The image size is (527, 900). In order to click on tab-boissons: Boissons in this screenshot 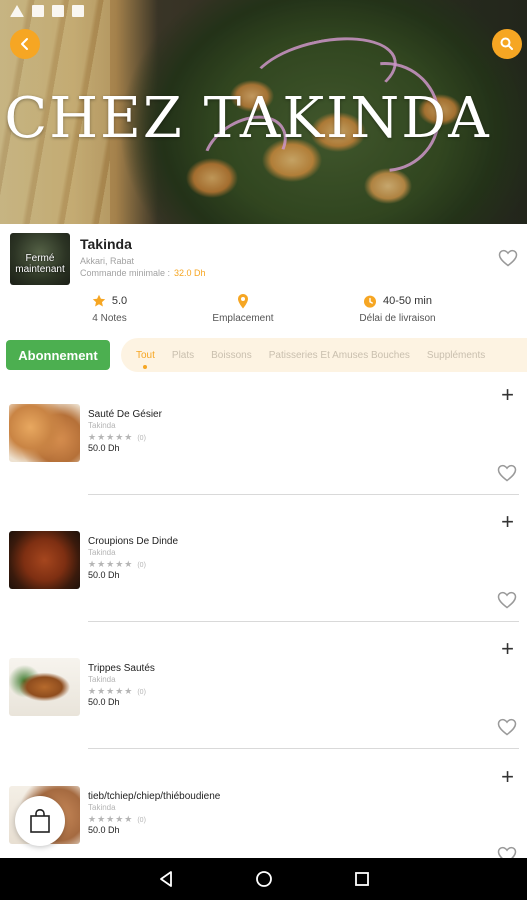, I will do `click(231, 355)`.